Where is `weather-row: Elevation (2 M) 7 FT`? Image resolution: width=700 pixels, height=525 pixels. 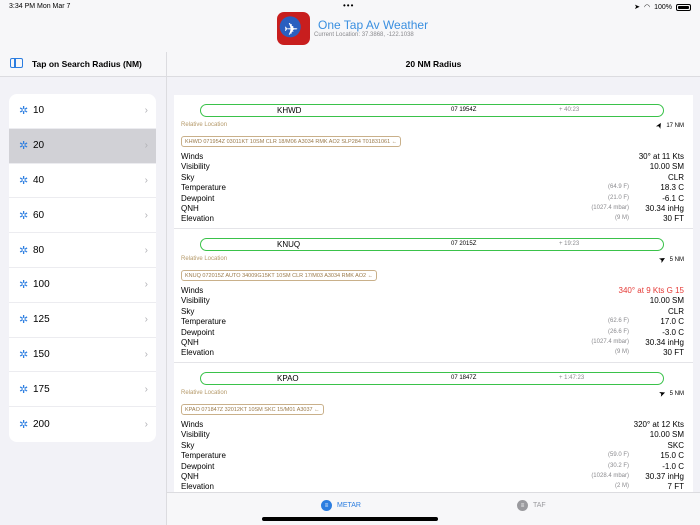 weather-row: Elevation (2 M) 7 FT is located at coordinates (432, 487).